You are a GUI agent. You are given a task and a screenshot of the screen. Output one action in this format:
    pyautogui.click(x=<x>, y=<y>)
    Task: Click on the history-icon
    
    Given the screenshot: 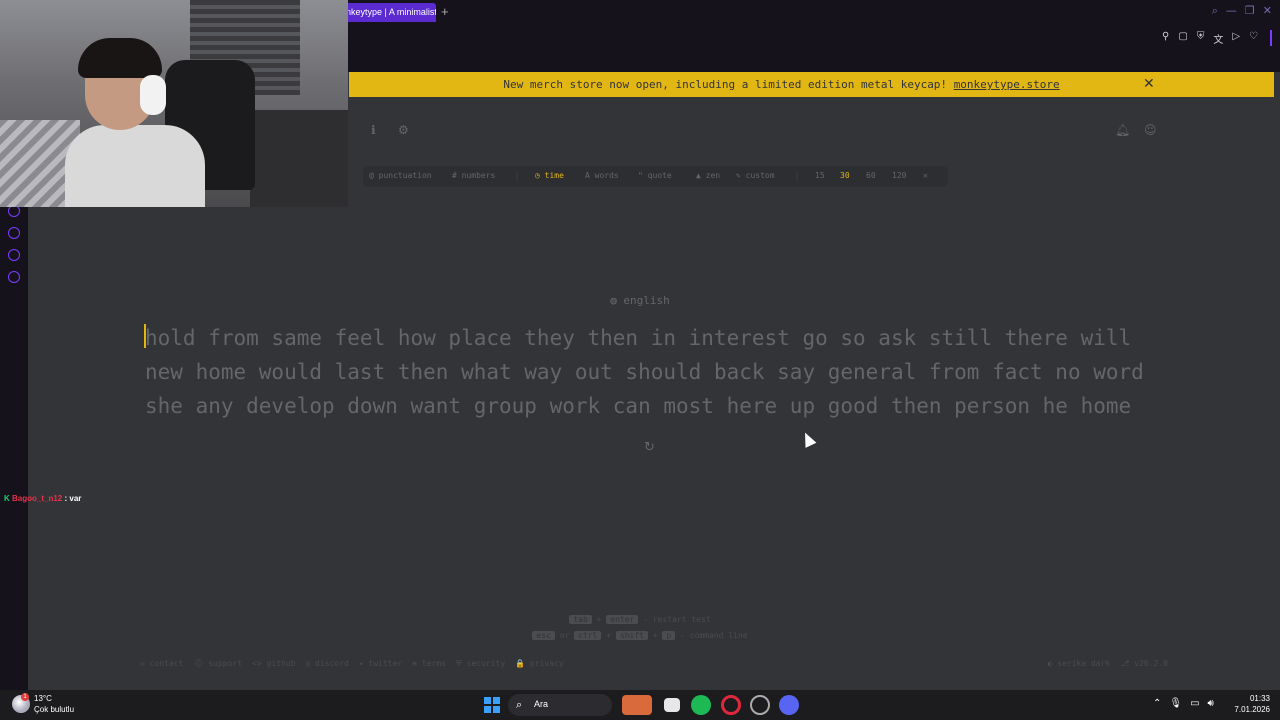 What is the action you would take?
    pyautogui.click(x=14, y=233)
    